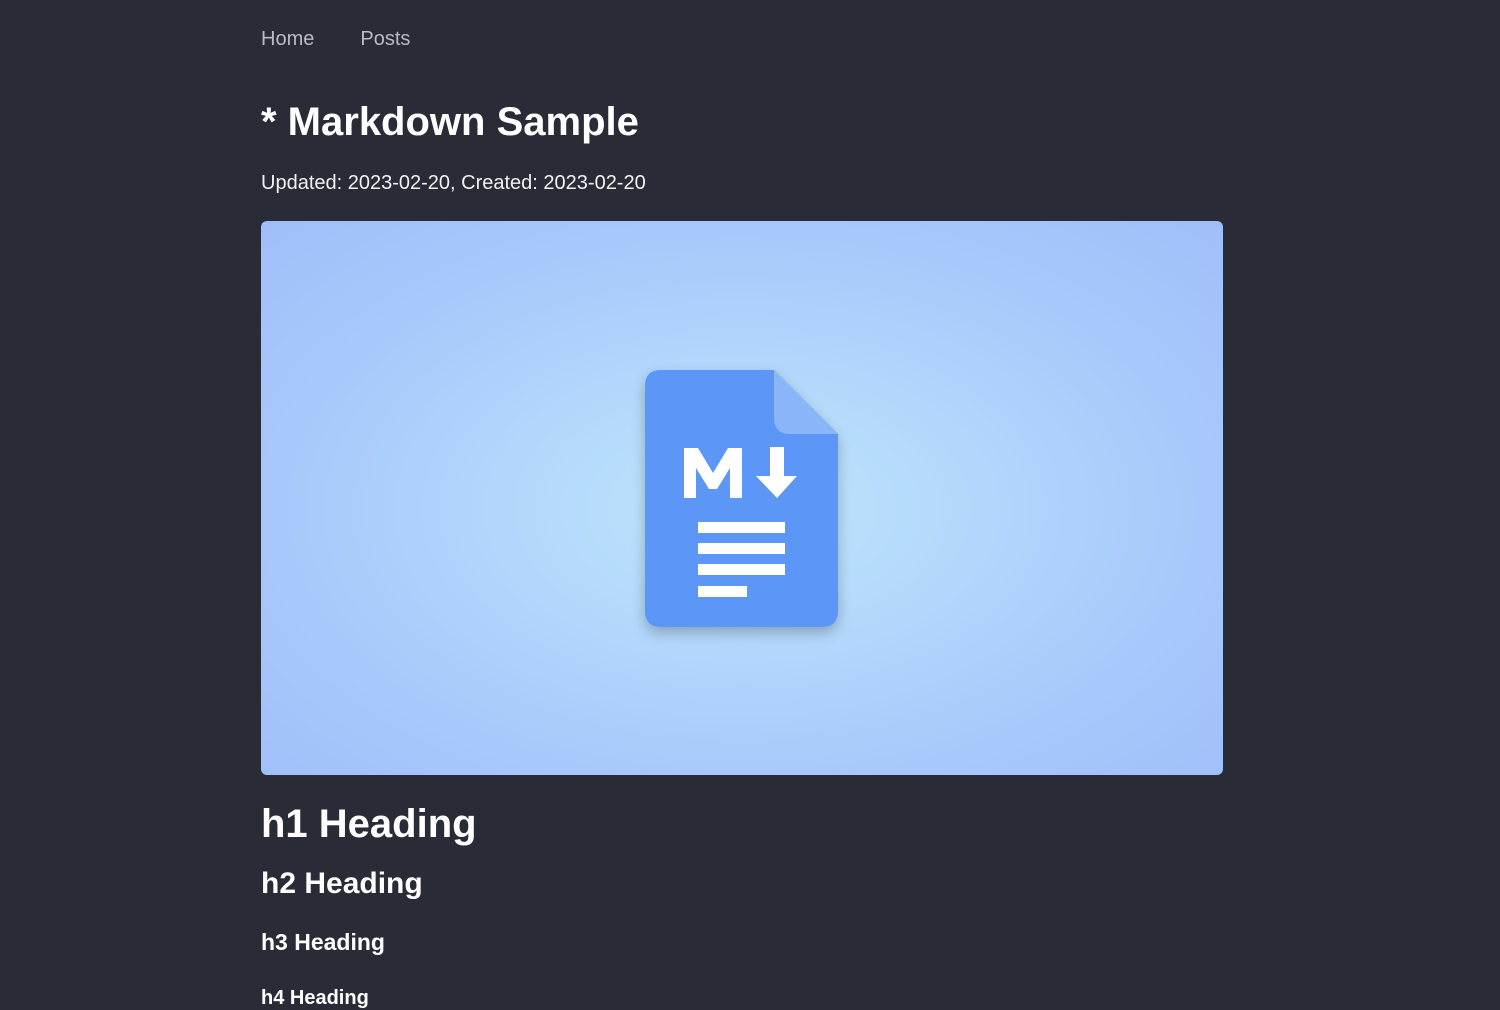  Describe the element at coordinates (450, 122) in the screenshot. I see `page-title: * Markdown Sample` at that location.